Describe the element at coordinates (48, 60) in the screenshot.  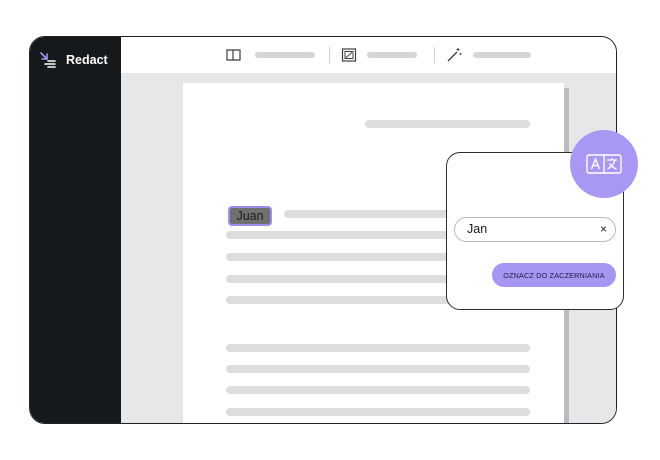
I see `redact-logo-icon` at that location.